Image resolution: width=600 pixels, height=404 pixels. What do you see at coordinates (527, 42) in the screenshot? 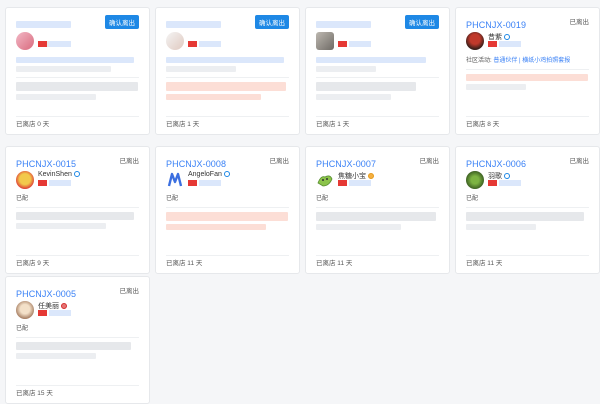
I see `user-info: 昔紫` at bounding box center [527, 42].